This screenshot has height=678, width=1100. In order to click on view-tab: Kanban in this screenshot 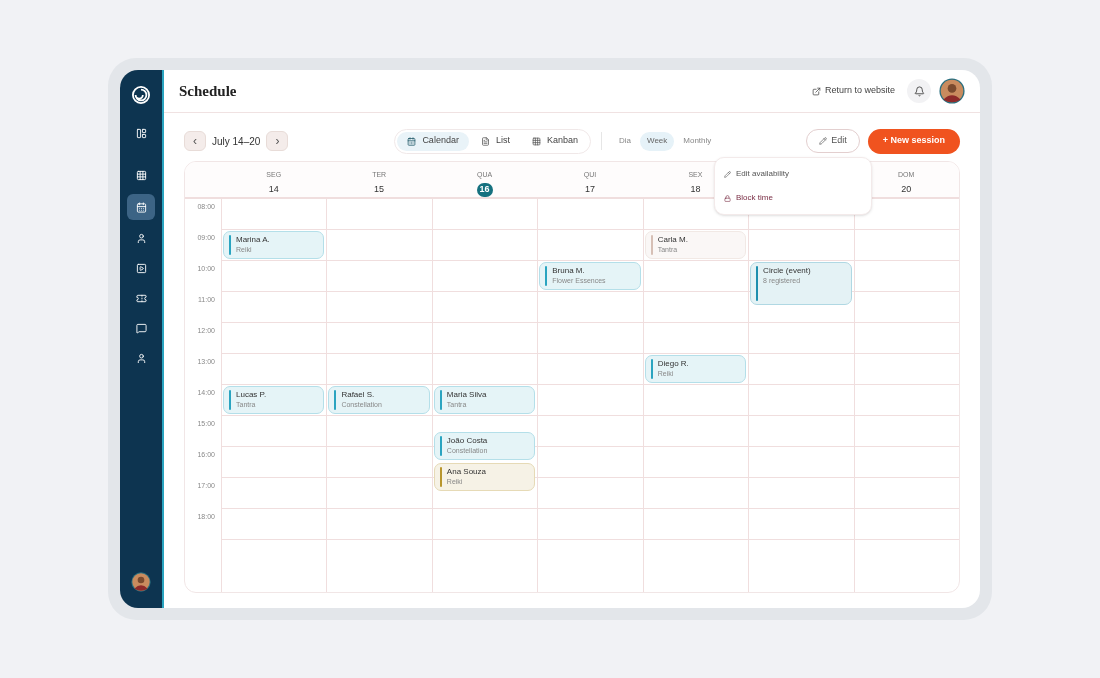, I will do `click(554, 141)`.